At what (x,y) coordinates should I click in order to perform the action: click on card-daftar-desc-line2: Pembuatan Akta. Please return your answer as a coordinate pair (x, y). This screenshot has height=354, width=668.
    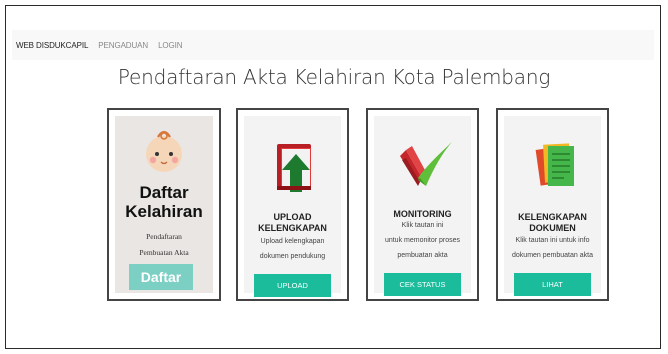
    Looking at the image, I should click on (164, 252).